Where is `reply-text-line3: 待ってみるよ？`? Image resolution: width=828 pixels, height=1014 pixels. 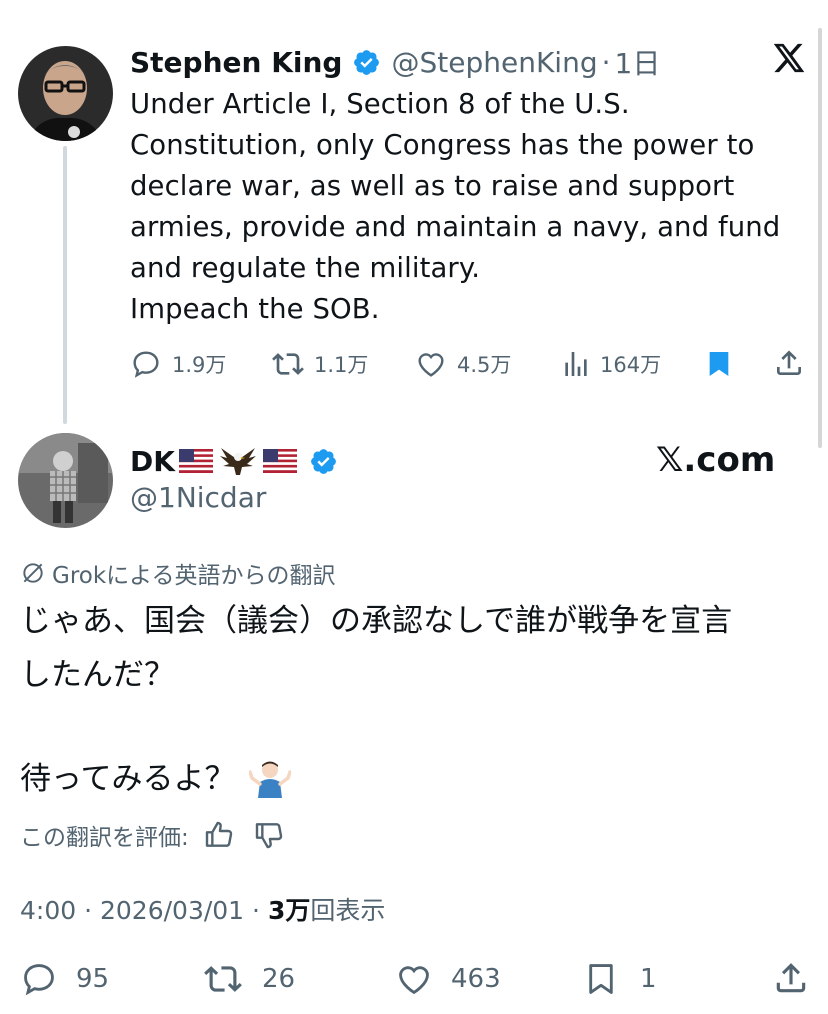 reply-text-line3: 待ってみるよ？ is located at coordinates (156, 779).